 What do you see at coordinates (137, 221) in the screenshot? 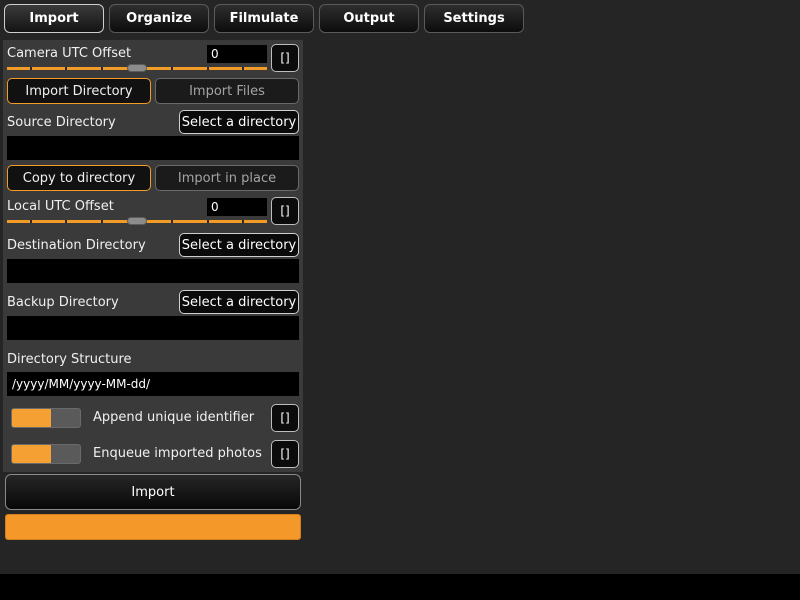
I see `local-utc-slider-handle` at bounding box center [137, 221].